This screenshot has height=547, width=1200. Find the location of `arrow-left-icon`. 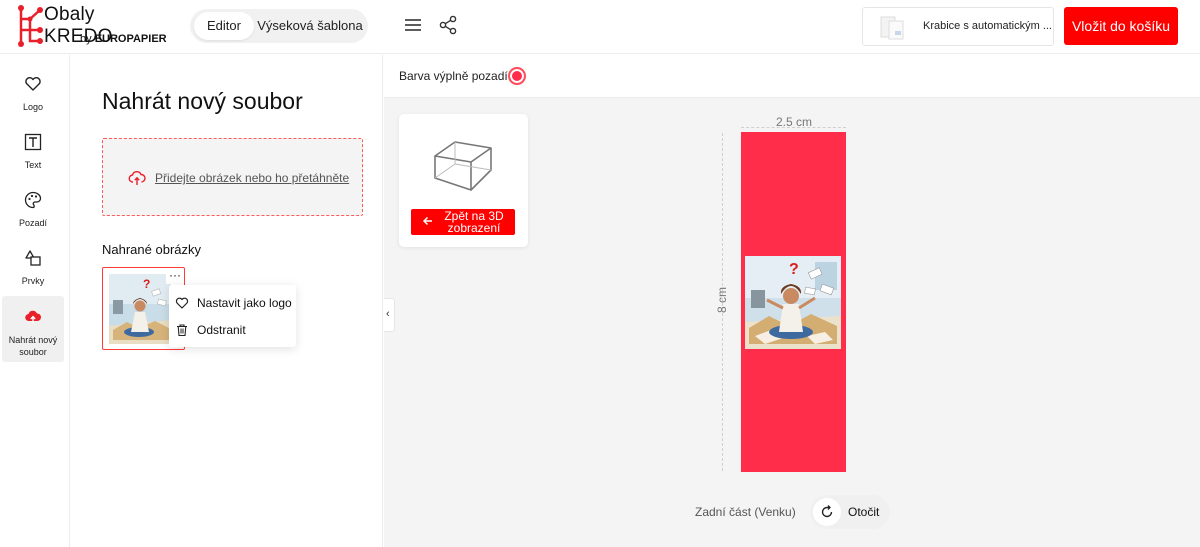

arrow-left-icon is located at coordinates (427, 221).